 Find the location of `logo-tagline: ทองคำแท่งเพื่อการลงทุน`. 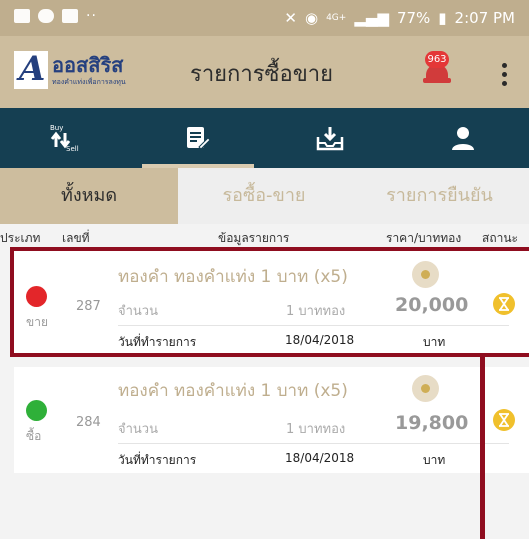

logo-tagline: ทองคำแท่งเพื่อการลงทุน is located at coordinates (89, 82).